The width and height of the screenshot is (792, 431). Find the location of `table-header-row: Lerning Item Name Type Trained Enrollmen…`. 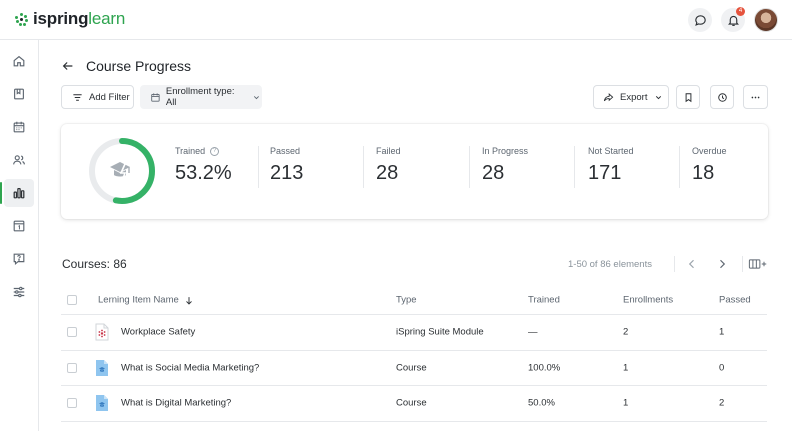

table-header-row: Lerning Item Name Type Trained Enrollmen… is located at coordinates (414, 300).